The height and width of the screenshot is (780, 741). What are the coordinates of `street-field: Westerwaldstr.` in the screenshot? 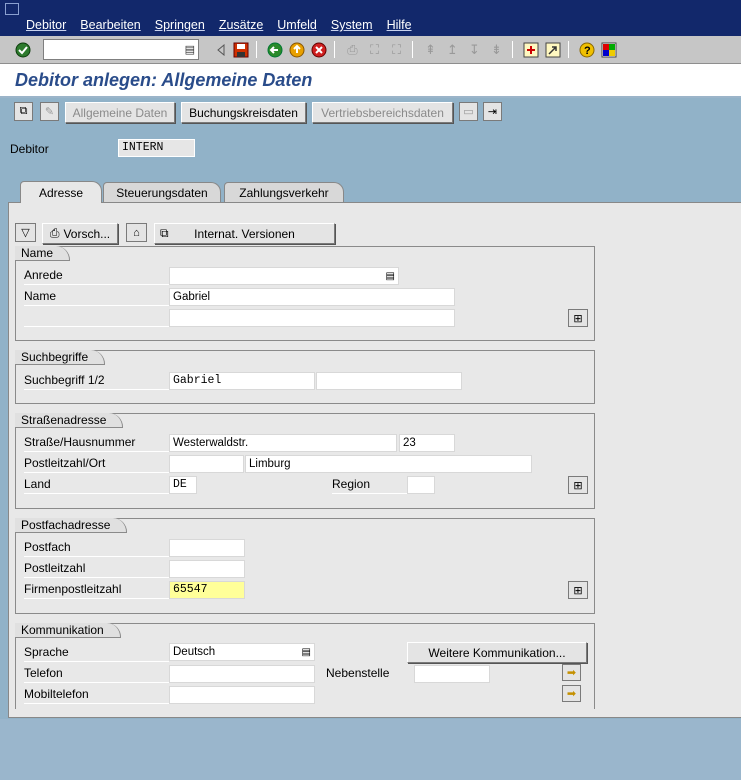 It's located at (283, 443).